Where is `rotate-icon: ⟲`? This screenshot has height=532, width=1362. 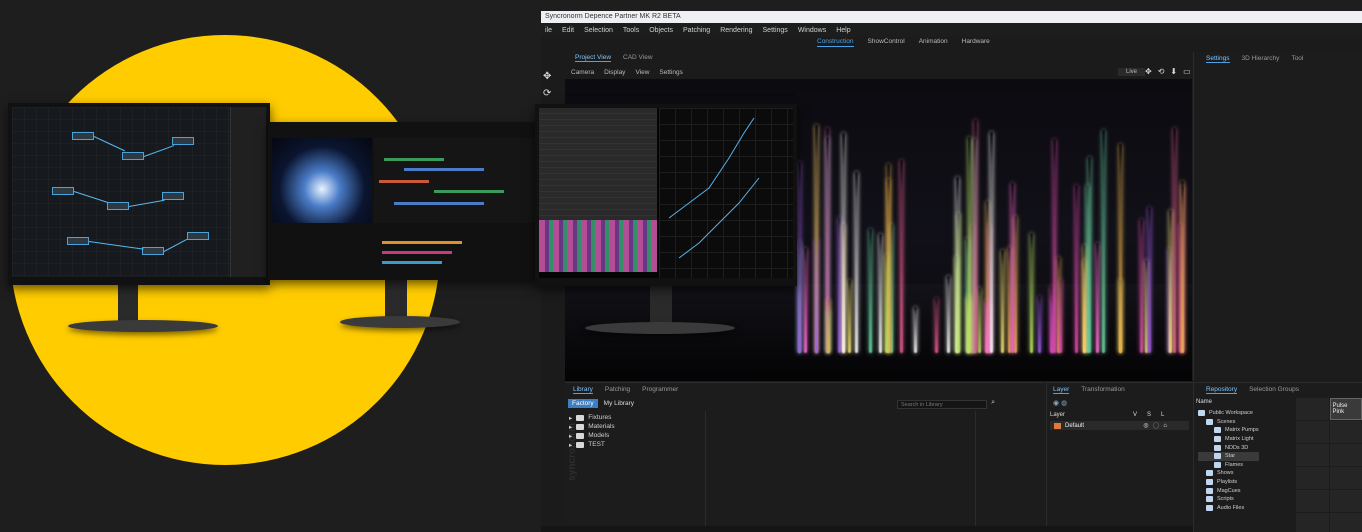
rotate-icon: ⟲ is located at coordinates (1161, 71).